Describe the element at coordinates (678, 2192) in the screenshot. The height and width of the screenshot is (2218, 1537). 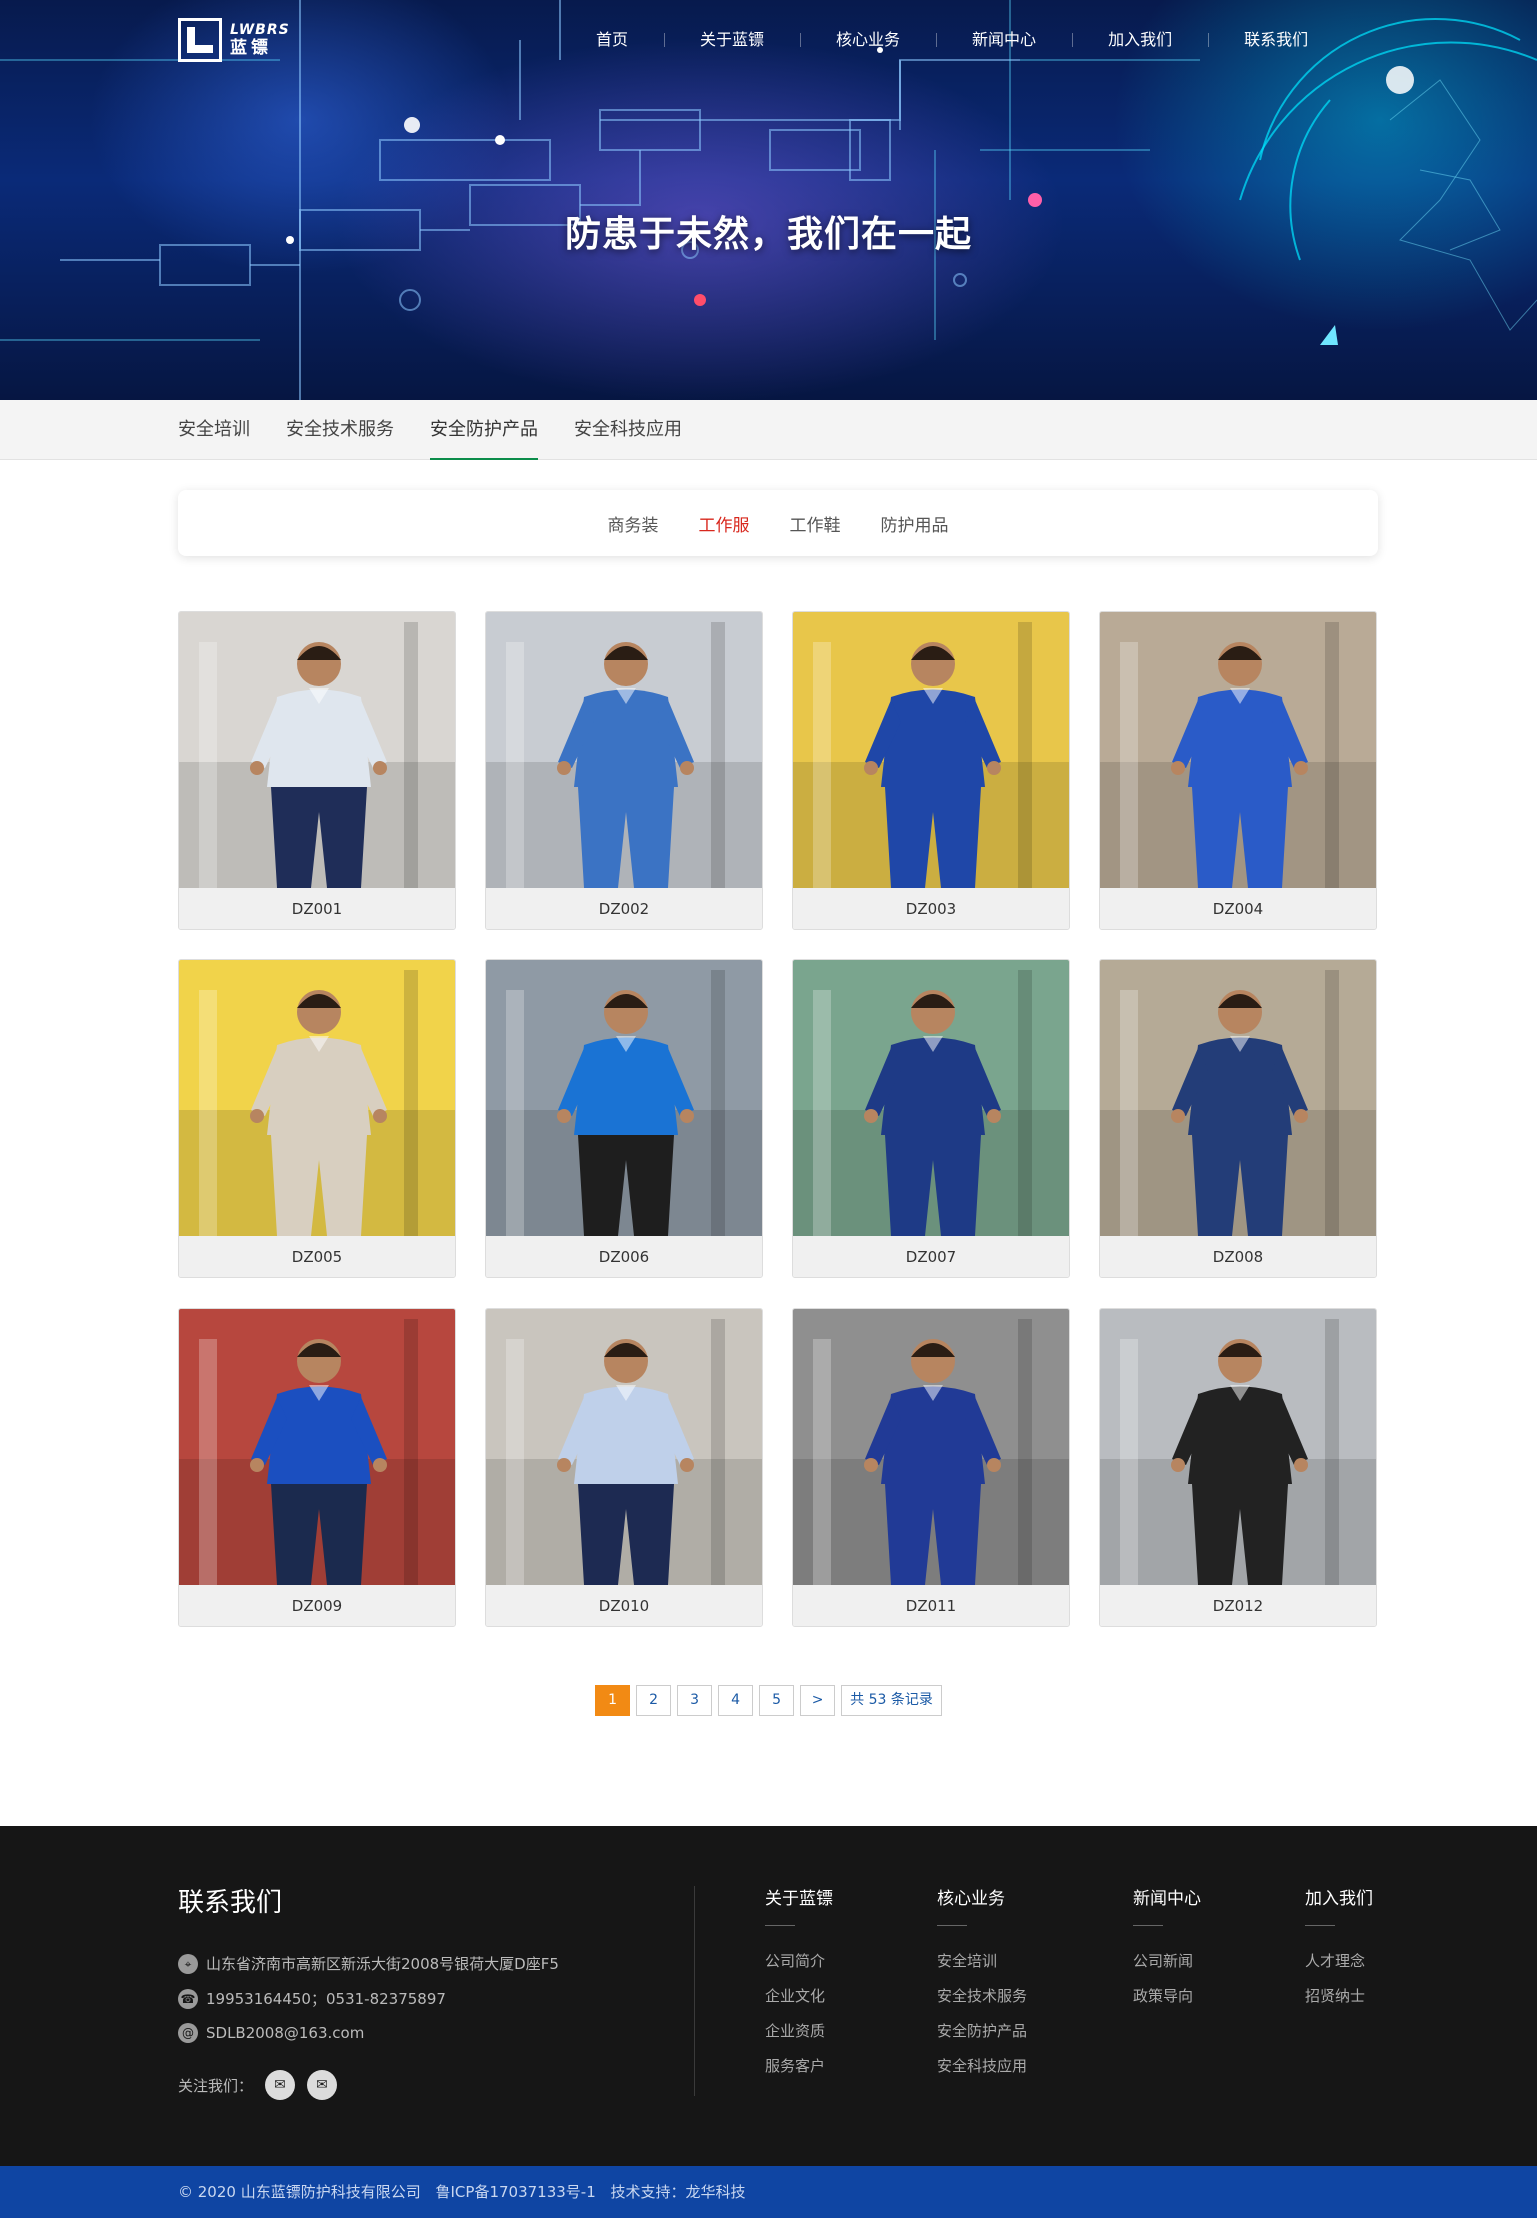
I see `tech-support: 技术支持：龙华科技` at that location.